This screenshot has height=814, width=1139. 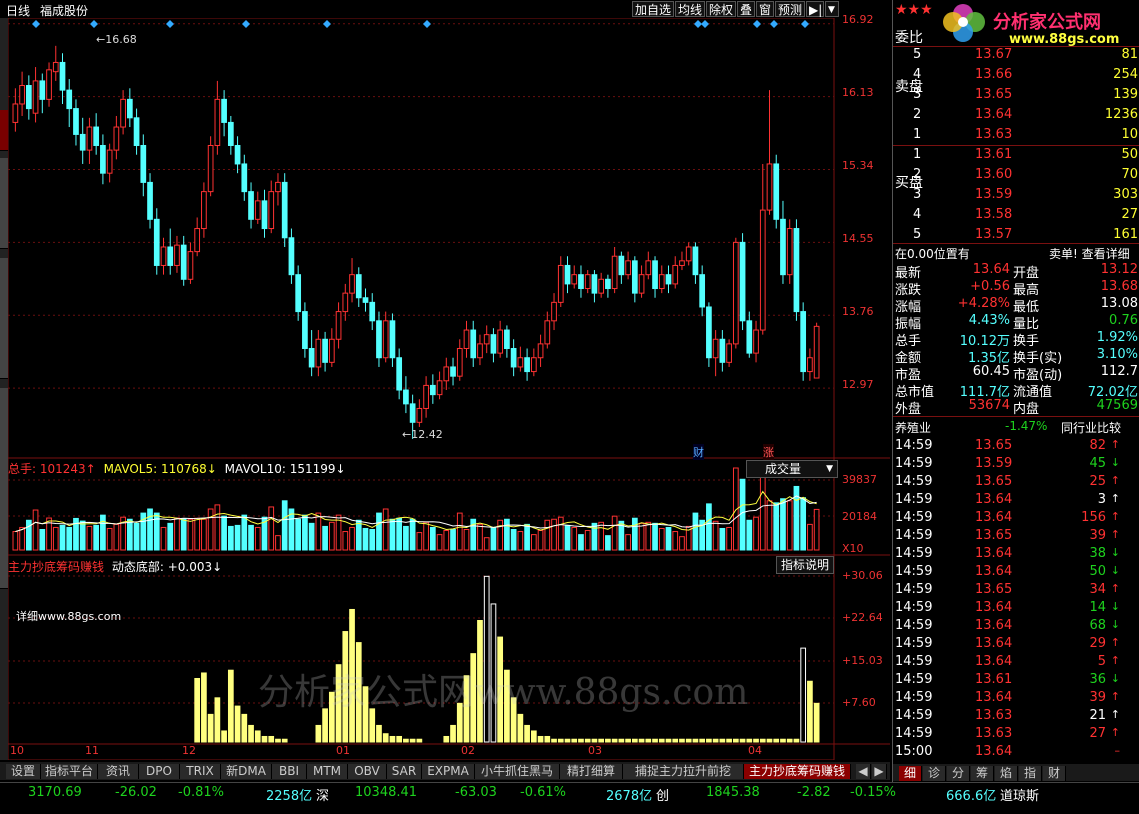 I want to click on finance-event-label: 财, so click(x=698, y=452).